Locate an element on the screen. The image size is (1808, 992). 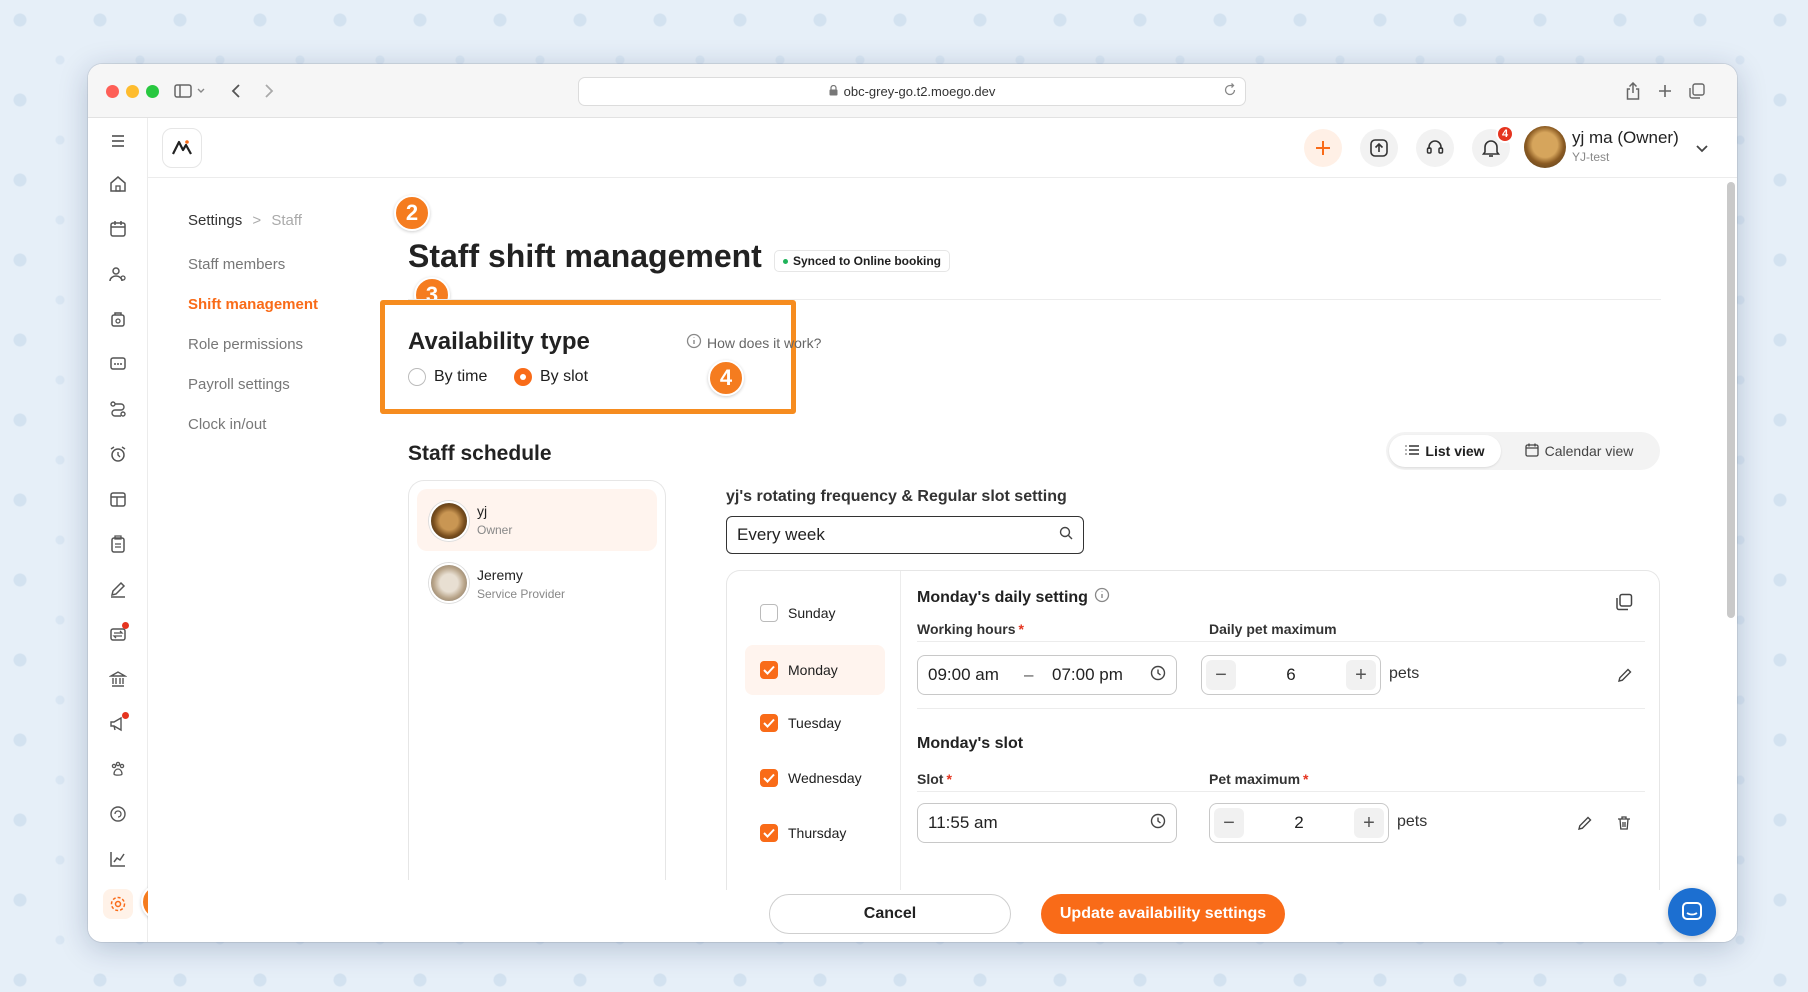
step-badge-2: 2 is located at coordinates (412, 213).